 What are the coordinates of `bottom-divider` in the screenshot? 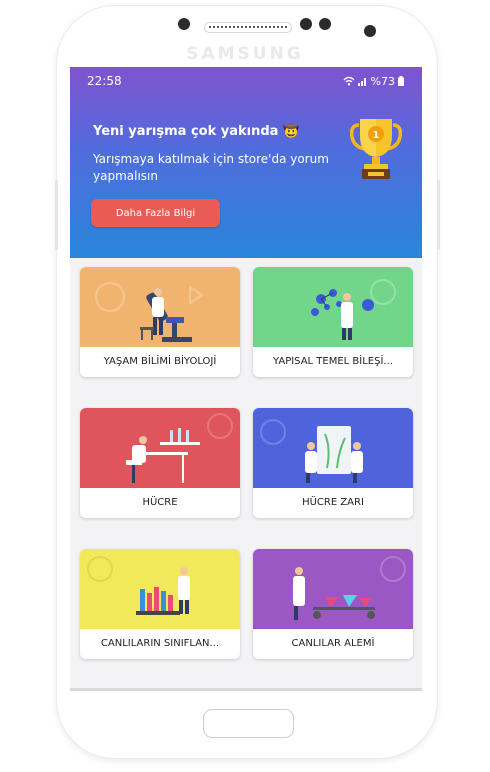 It's located at (246, 689).